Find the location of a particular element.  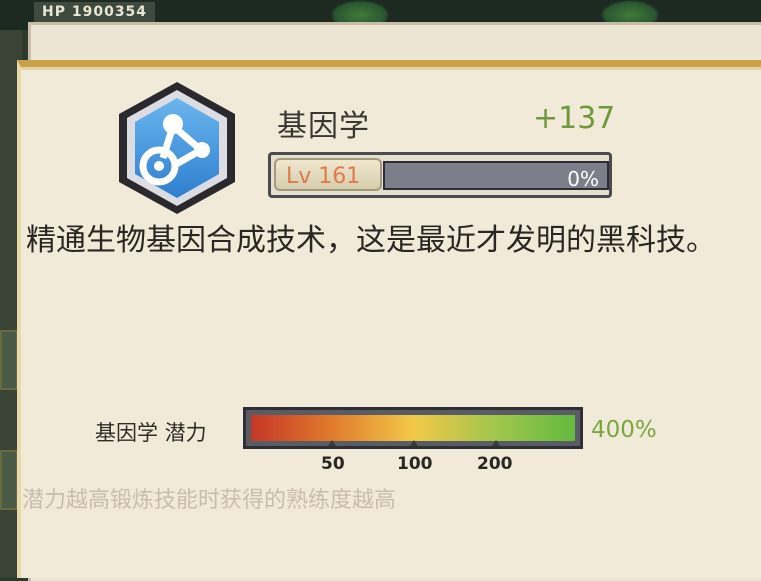

potential-bar is located at coordinates (413, 428).